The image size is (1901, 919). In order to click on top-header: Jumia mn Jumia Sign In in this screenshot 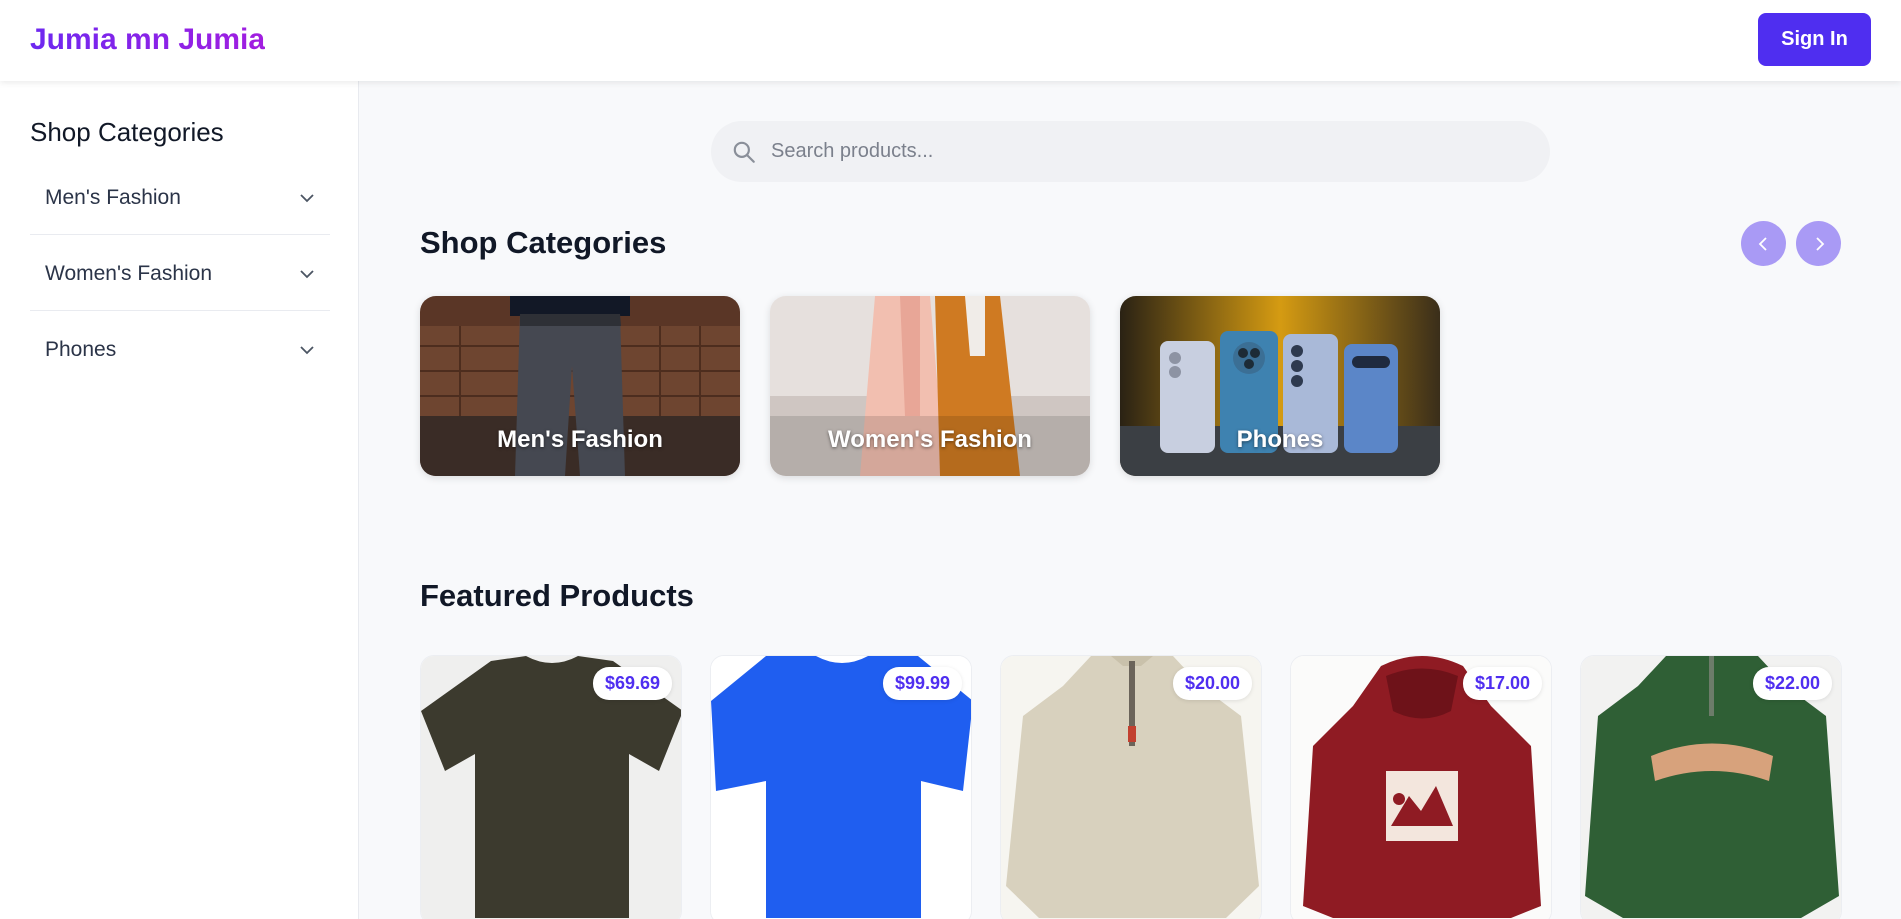, I will do `click(950, 40)`.